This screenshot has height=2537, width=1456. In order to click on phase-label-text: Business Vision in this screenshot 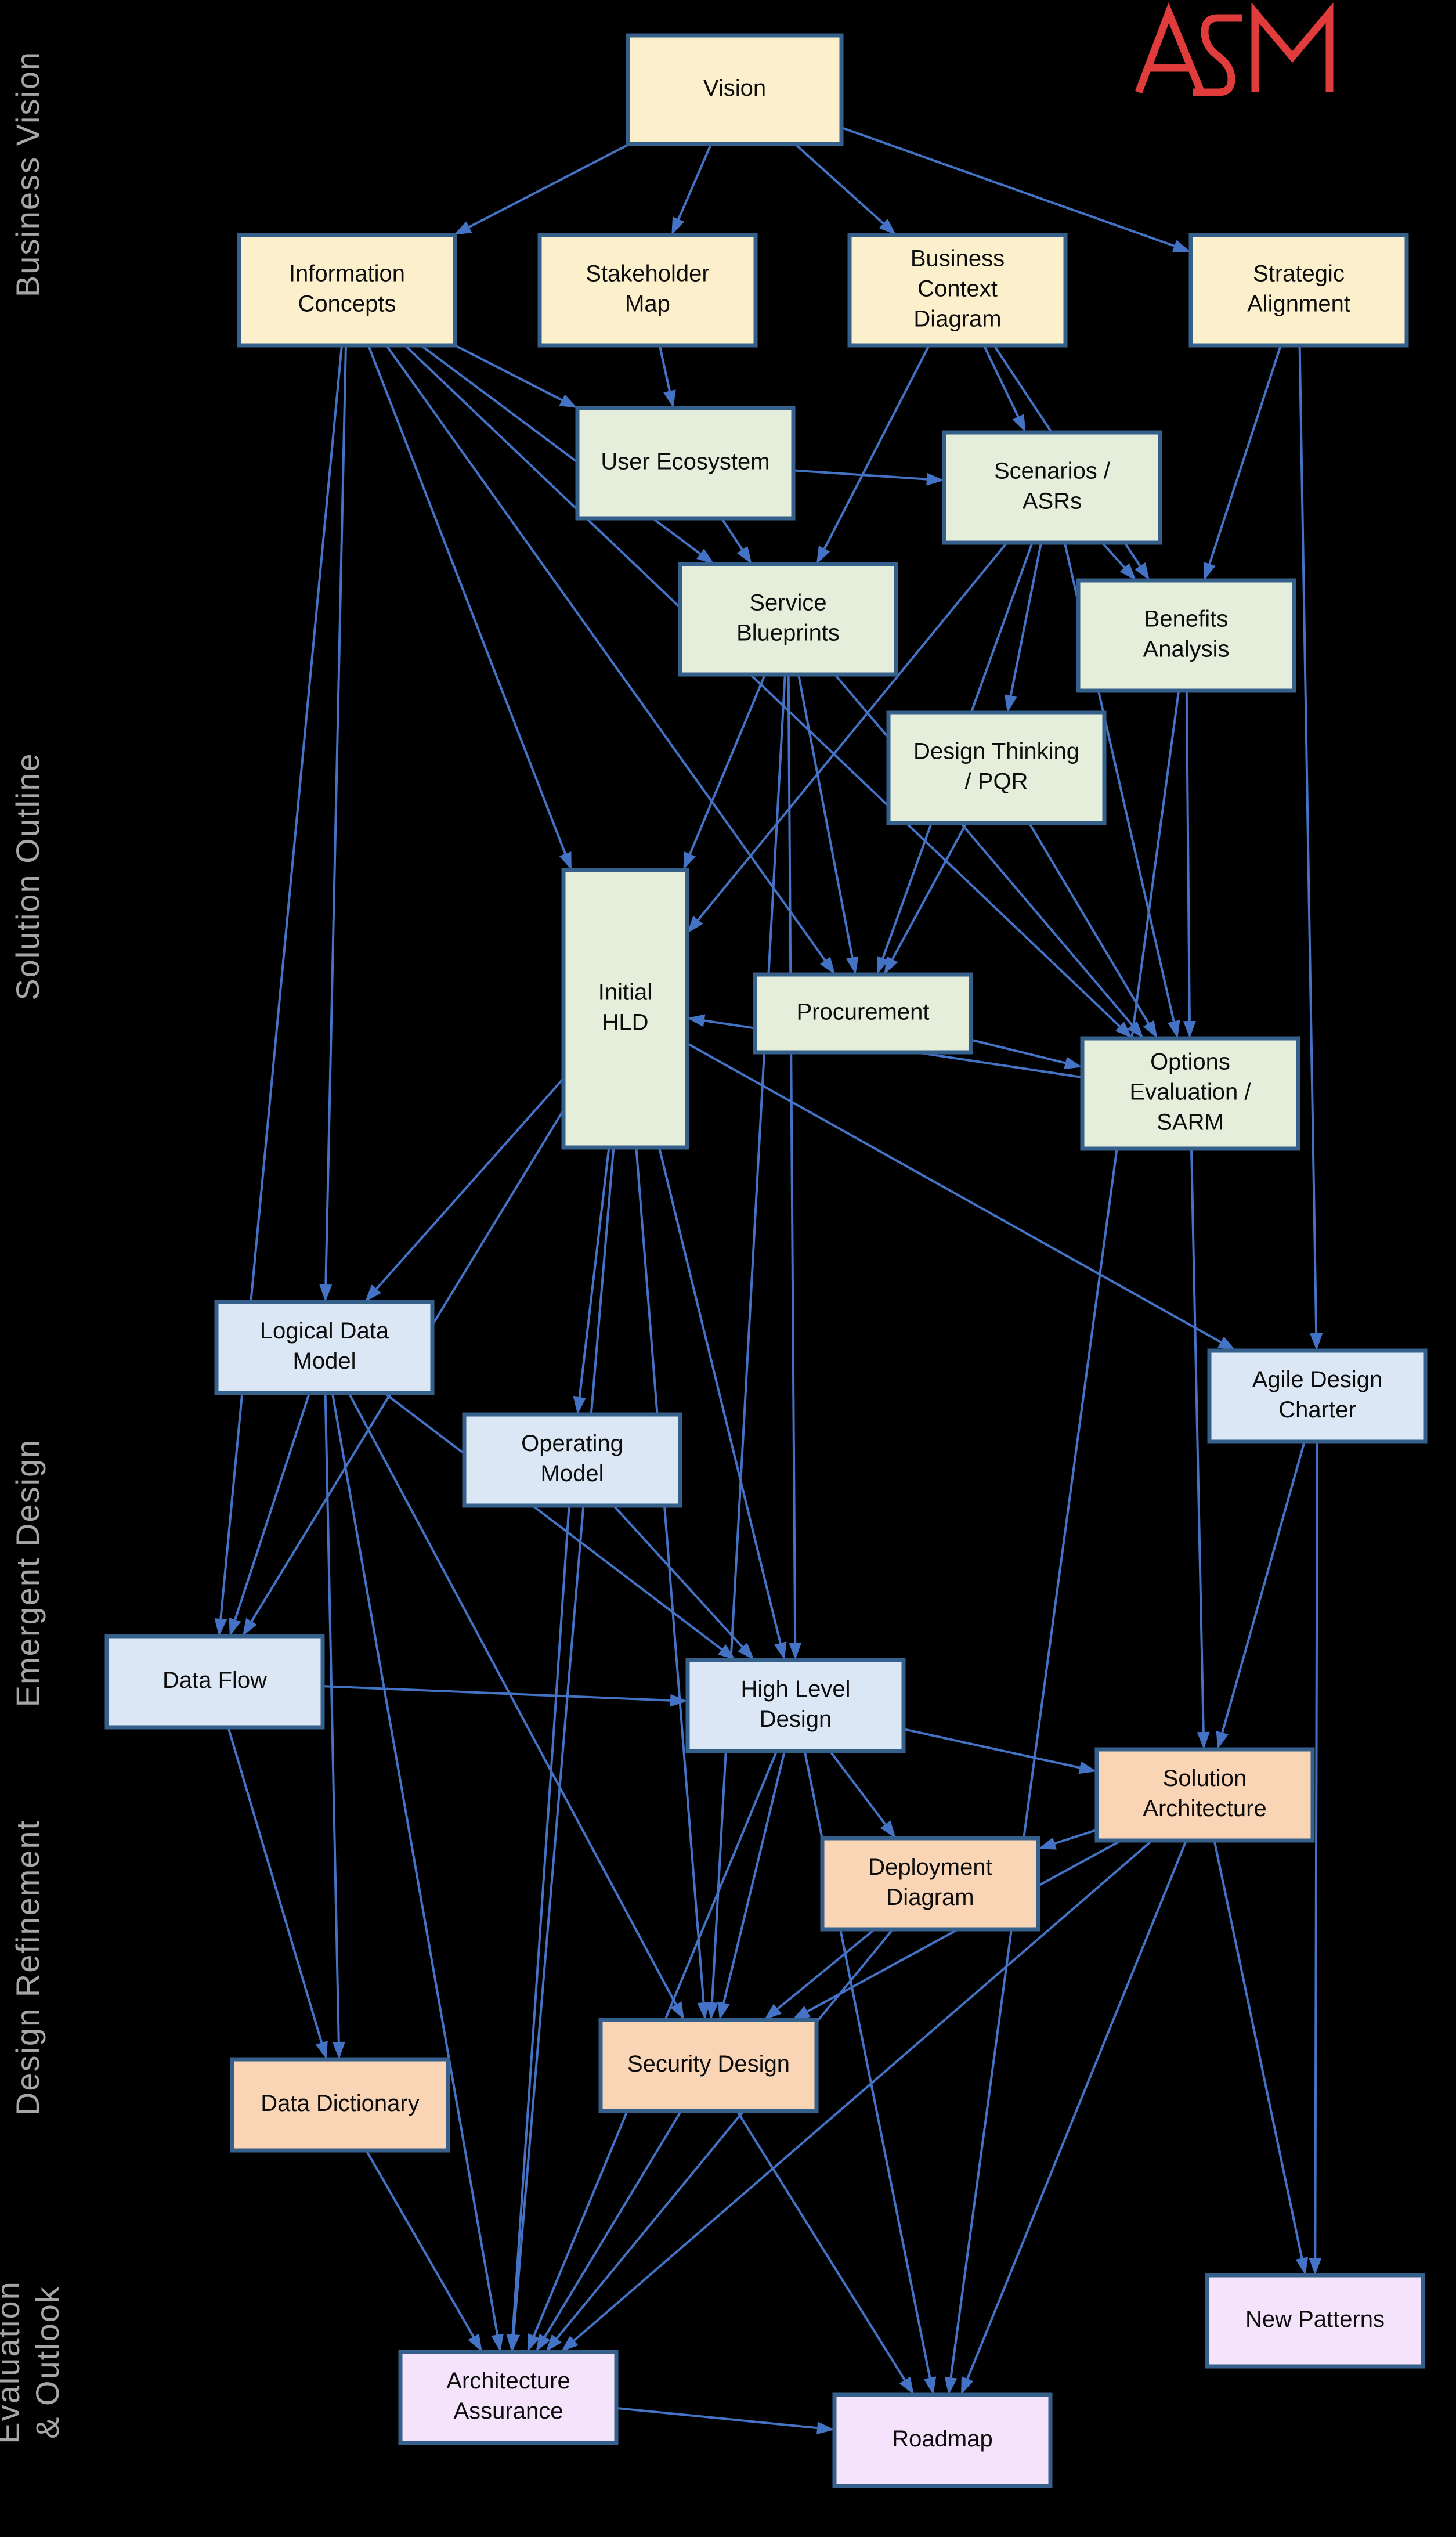, I will do `click(27, 174)`.